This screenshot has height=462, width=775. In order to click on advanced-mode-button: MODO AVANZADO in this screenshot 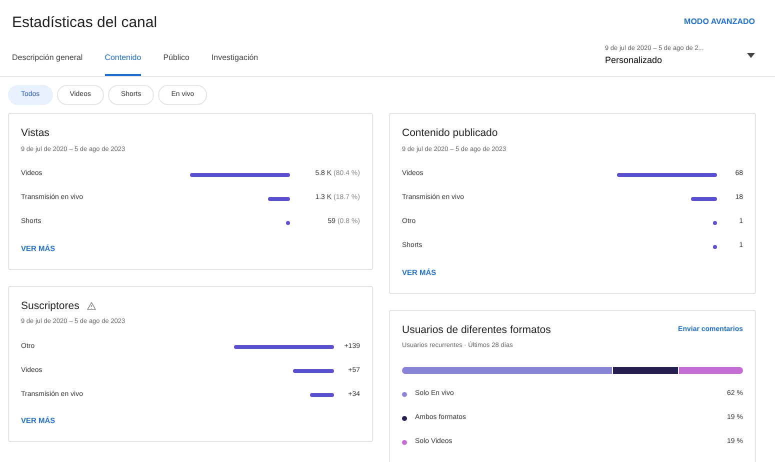, I will do `click(719, 22)`.